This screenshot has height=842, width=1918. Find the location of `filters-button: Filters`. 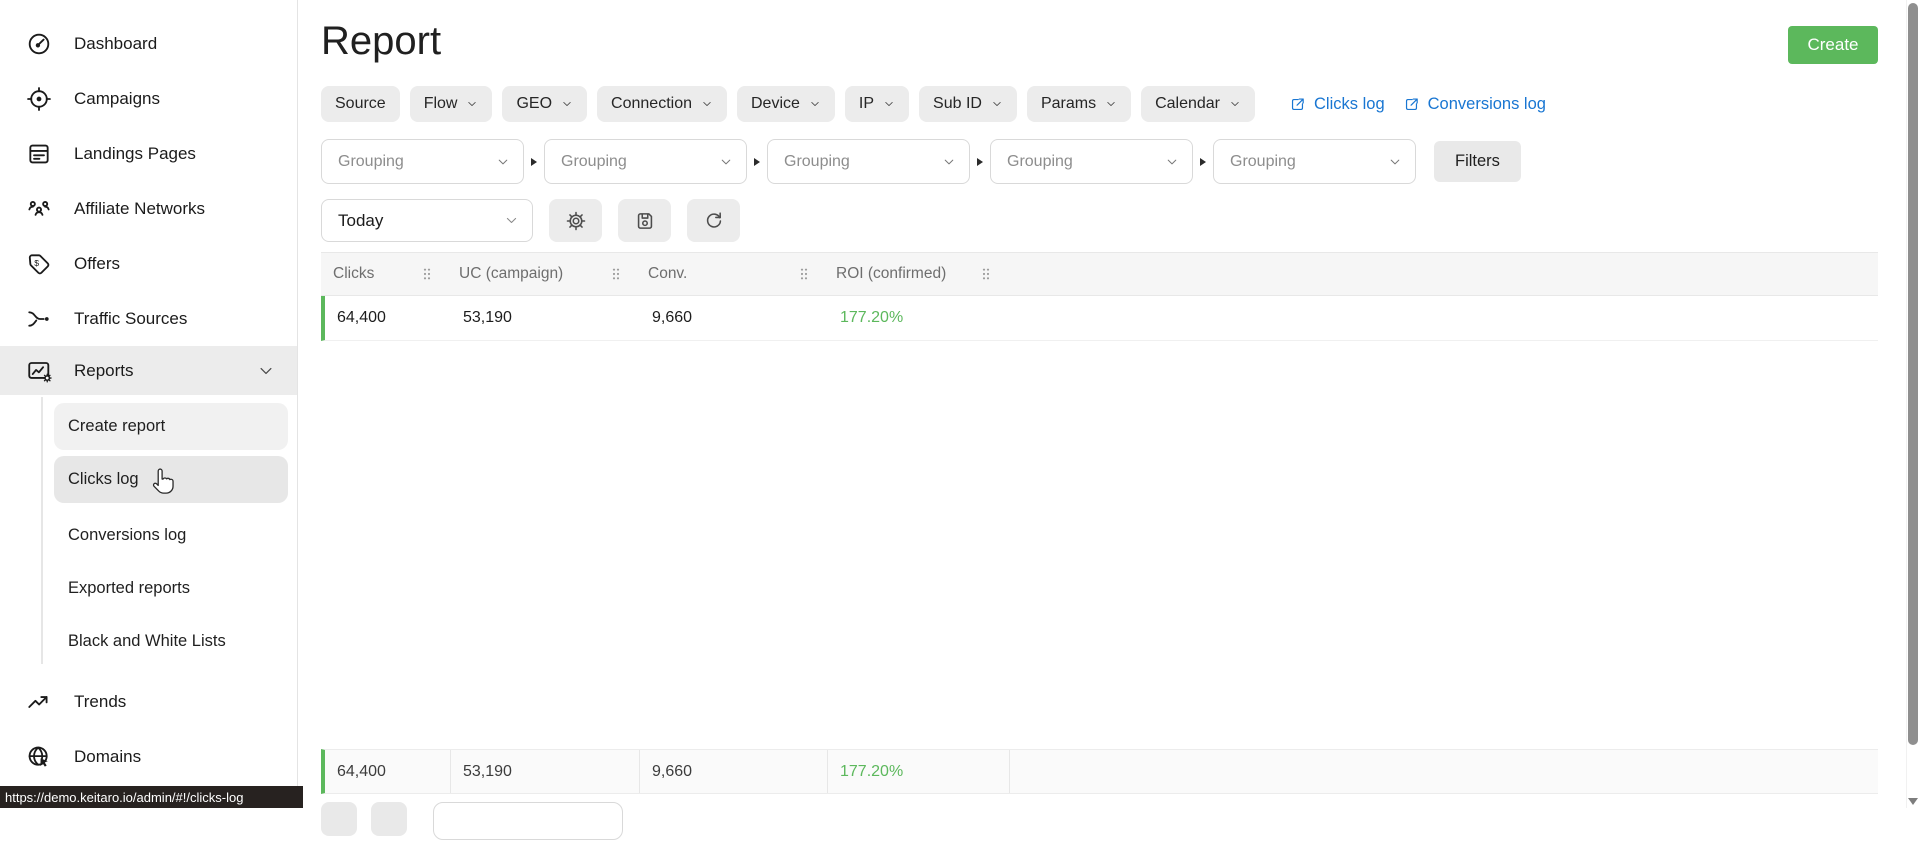

filters-button: Filters is located at coordinates (1477, 161).